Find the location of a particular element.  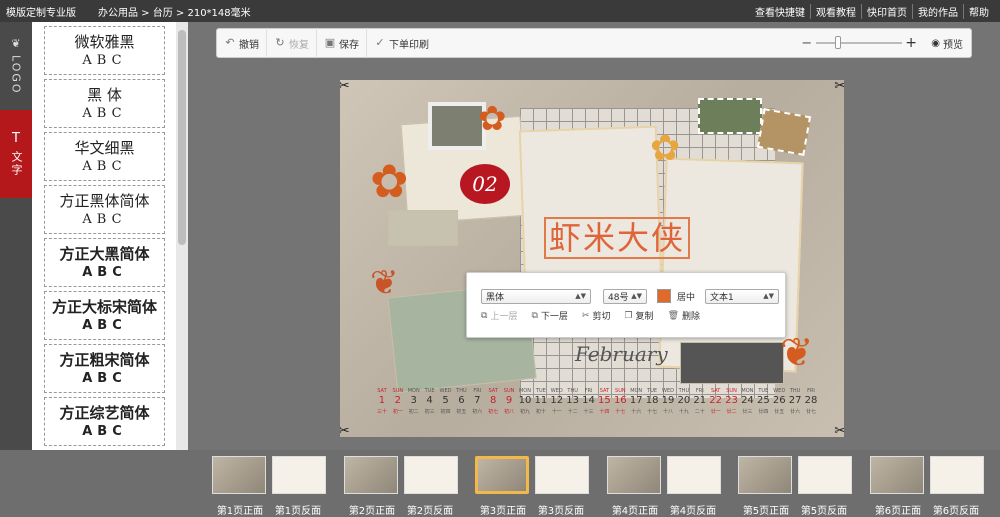

calendar-day: TUE 18 十七 is located at coordinates (652, 401).